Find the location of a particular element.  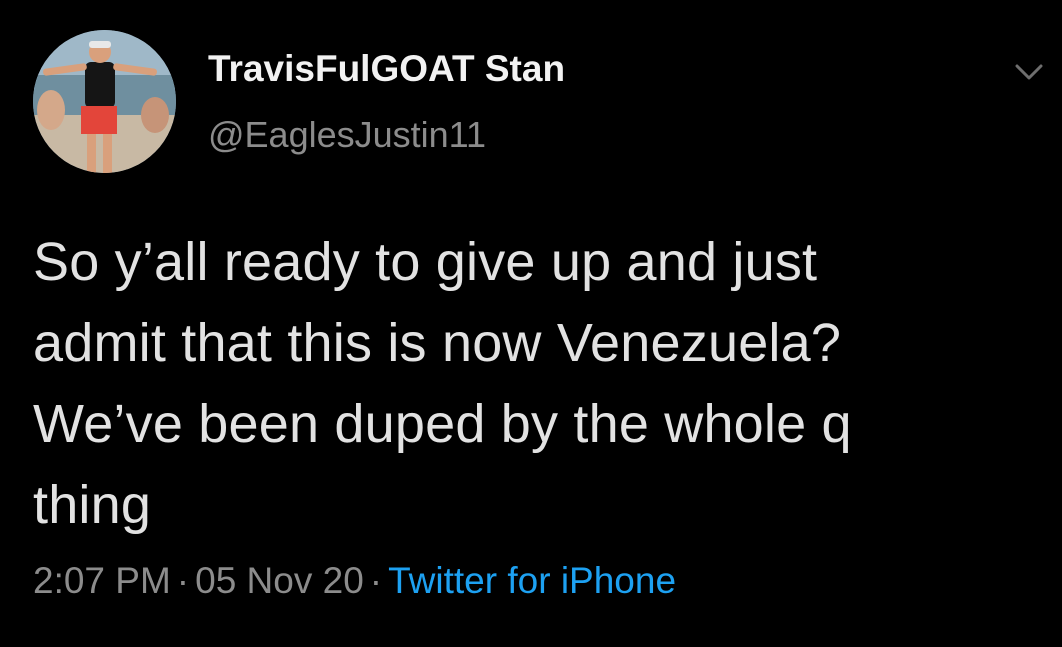

display-name: TravisFulGOAT Stan is located at coordinates (386, 69).